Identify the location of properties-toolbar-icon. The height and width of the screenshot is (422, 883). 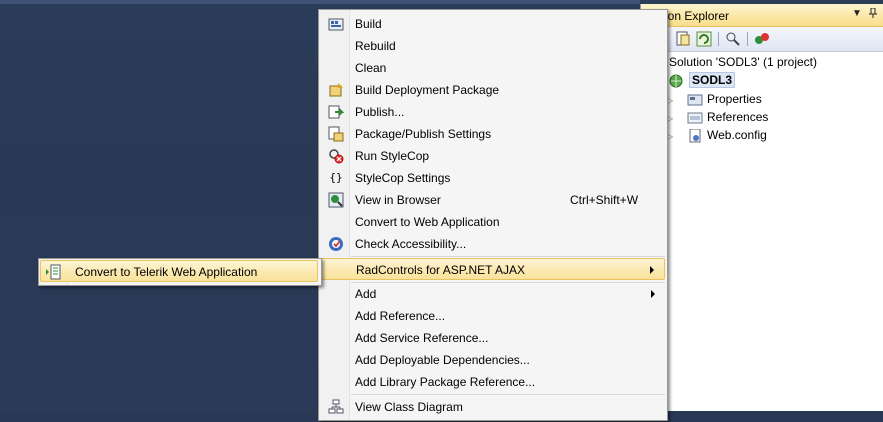
(683, 39).